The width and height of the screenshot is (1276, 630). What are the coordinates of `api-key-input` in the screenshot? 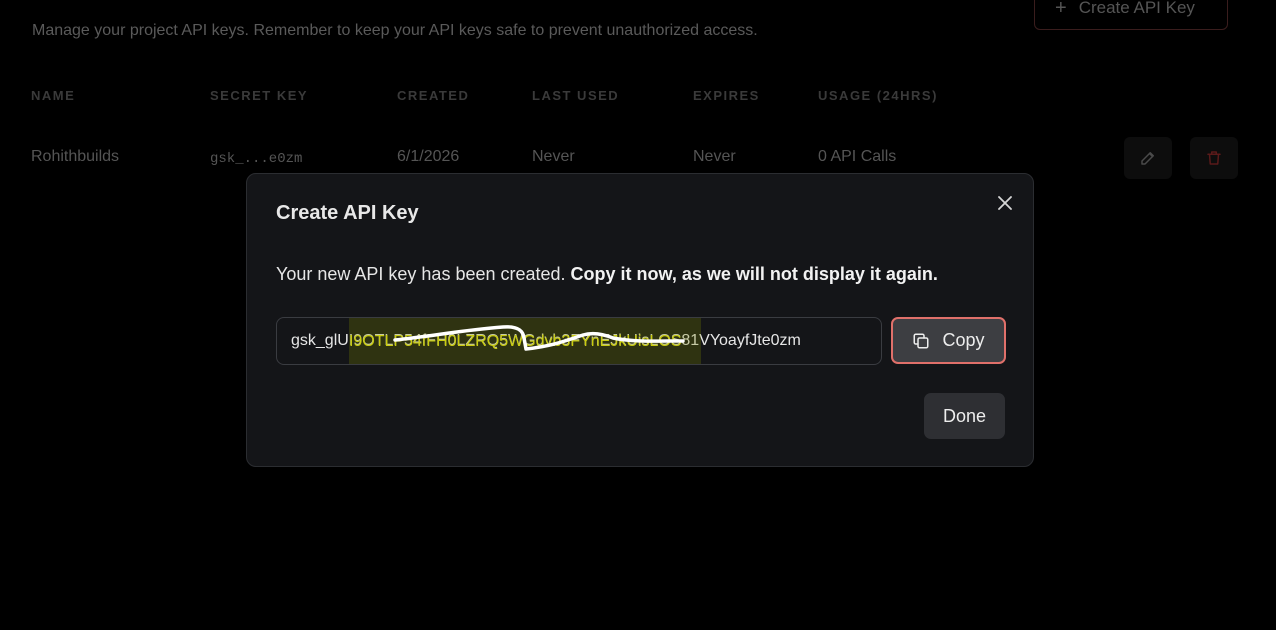 It's located at (579, 341).